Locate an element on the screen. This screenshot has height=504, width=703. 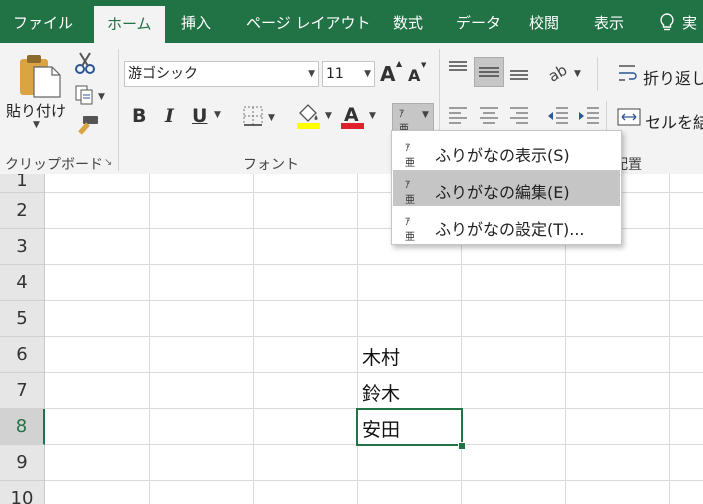
align-middle-icon is located at coordinates (489, 72).